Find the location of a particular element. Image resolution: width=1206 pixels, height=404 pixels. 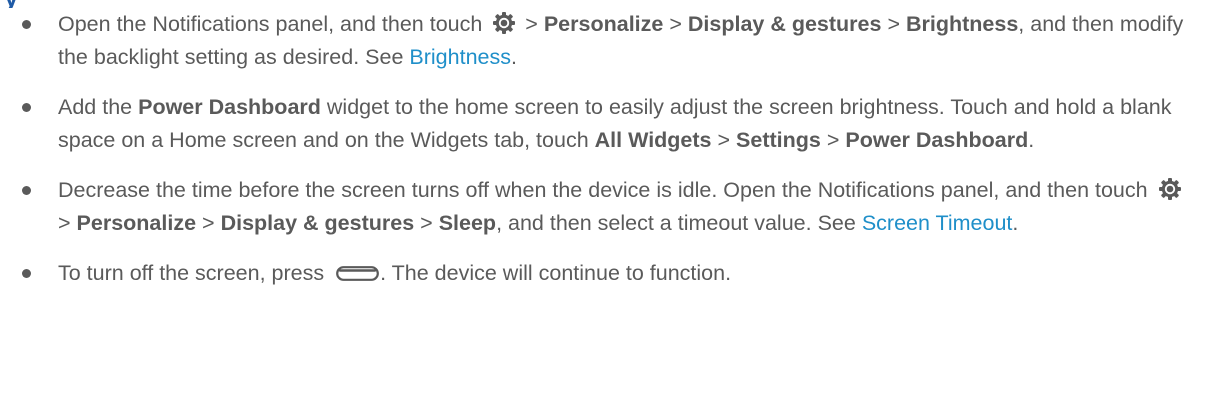

tip-text: To turn off the screen, press is located at coordinates (191, 273).